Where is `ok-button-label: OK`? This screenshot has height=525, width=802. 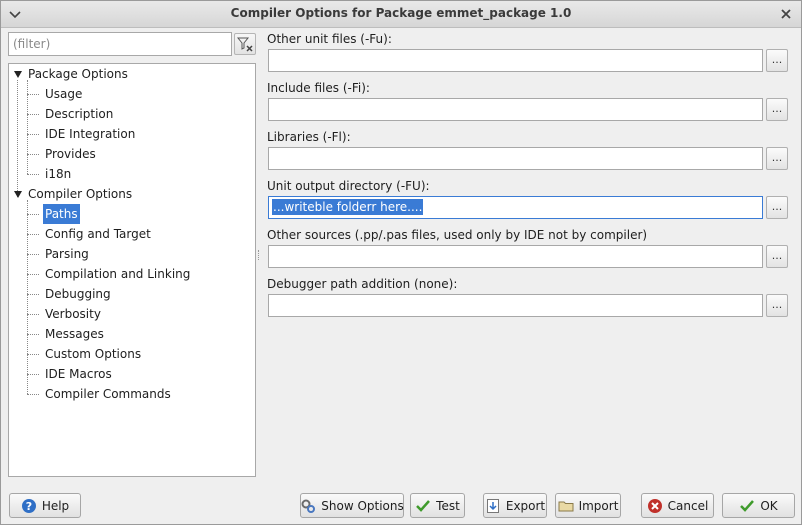 ok-button-label: OK is located at coordinates (769, 505).